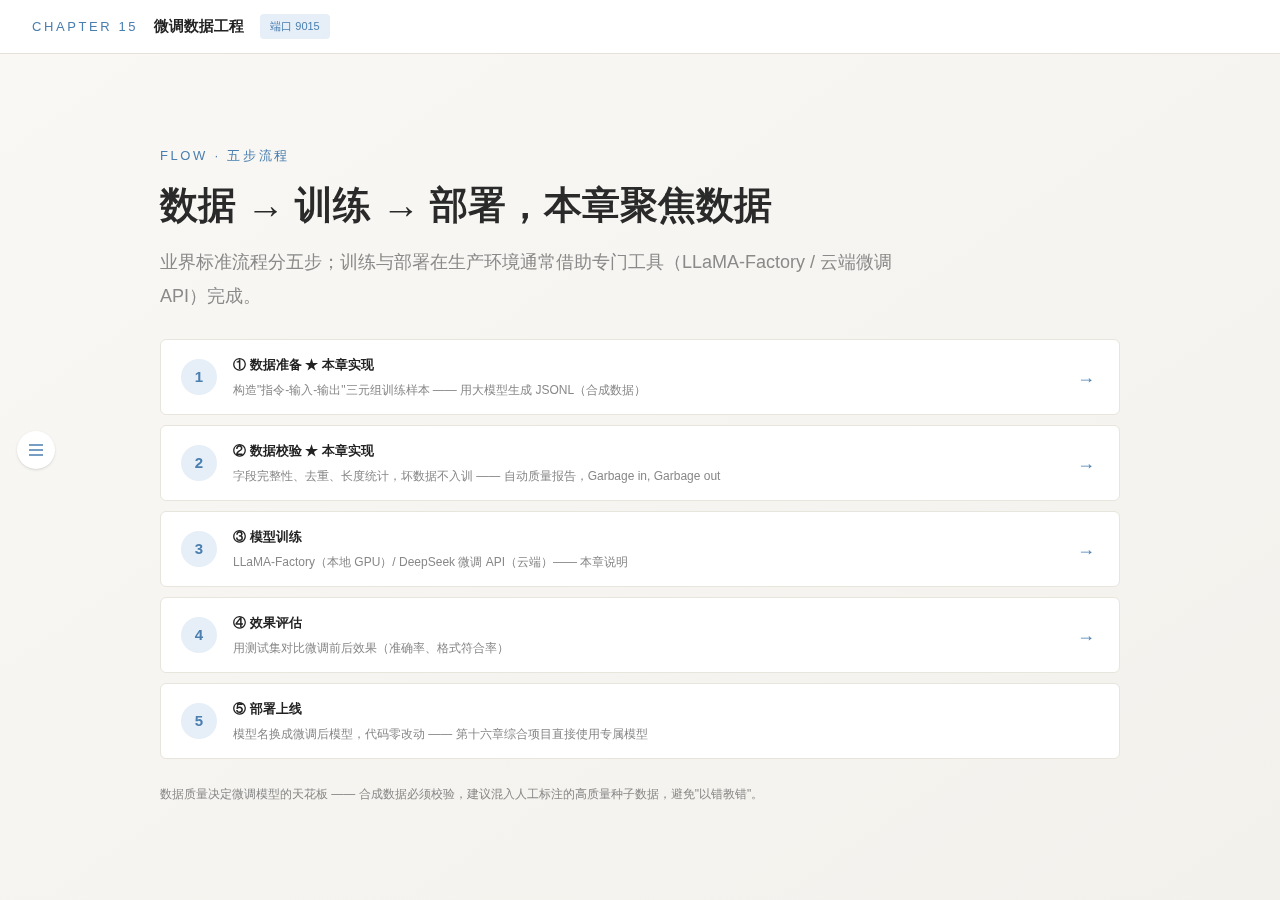 Image resolution: width=1280 pixels, height=900 pixels. I want to click on step-description: LLaMA-Factory（本地 GPU）/ DeepSeek 微调 API（云端）—— 本章说明, so click(431, 562).